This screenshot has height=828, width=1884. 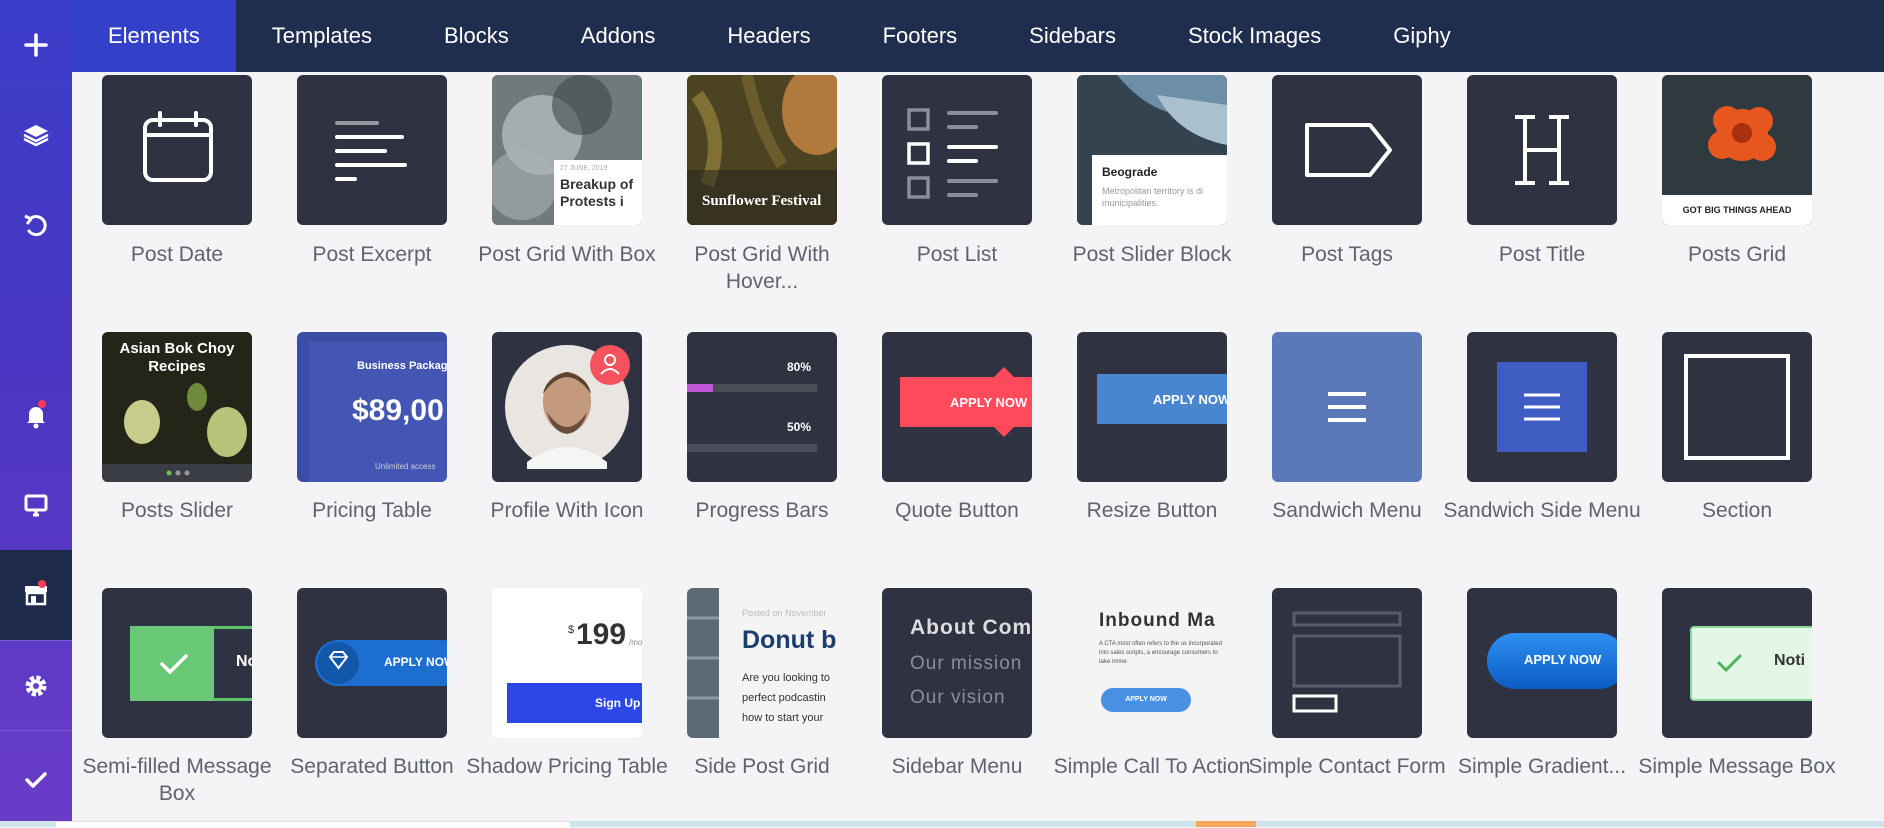 I want to click on form-icon, so click(x=1347, y=662).